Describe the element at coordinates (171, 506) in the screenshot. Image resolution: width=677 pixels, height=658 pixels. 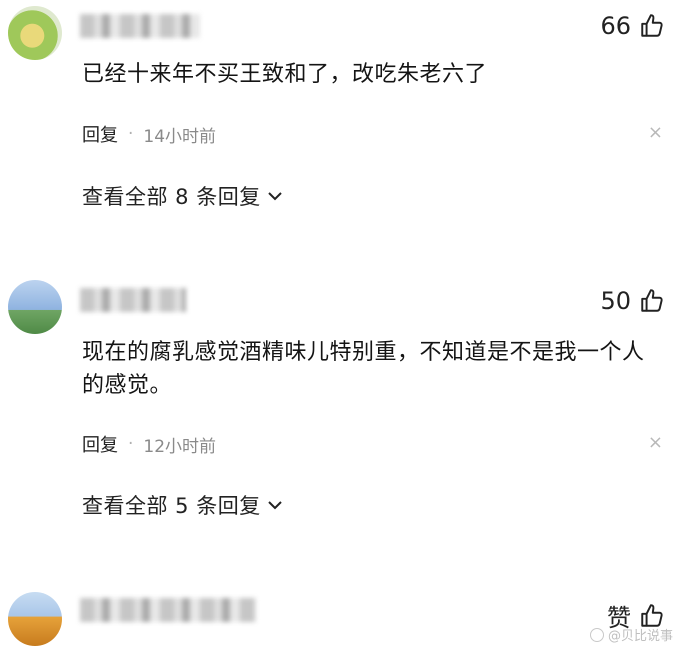
I see `view-replies-label: 查看全部 5 条回复` at that location.